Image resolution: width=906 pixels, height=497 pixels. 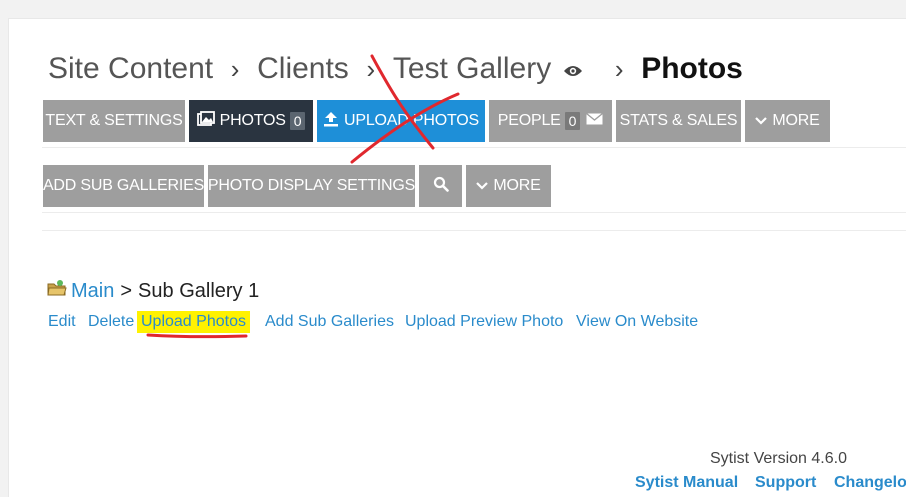 I want to click on tab-photos-label: PHOTOS, so click(x=252, y=120).